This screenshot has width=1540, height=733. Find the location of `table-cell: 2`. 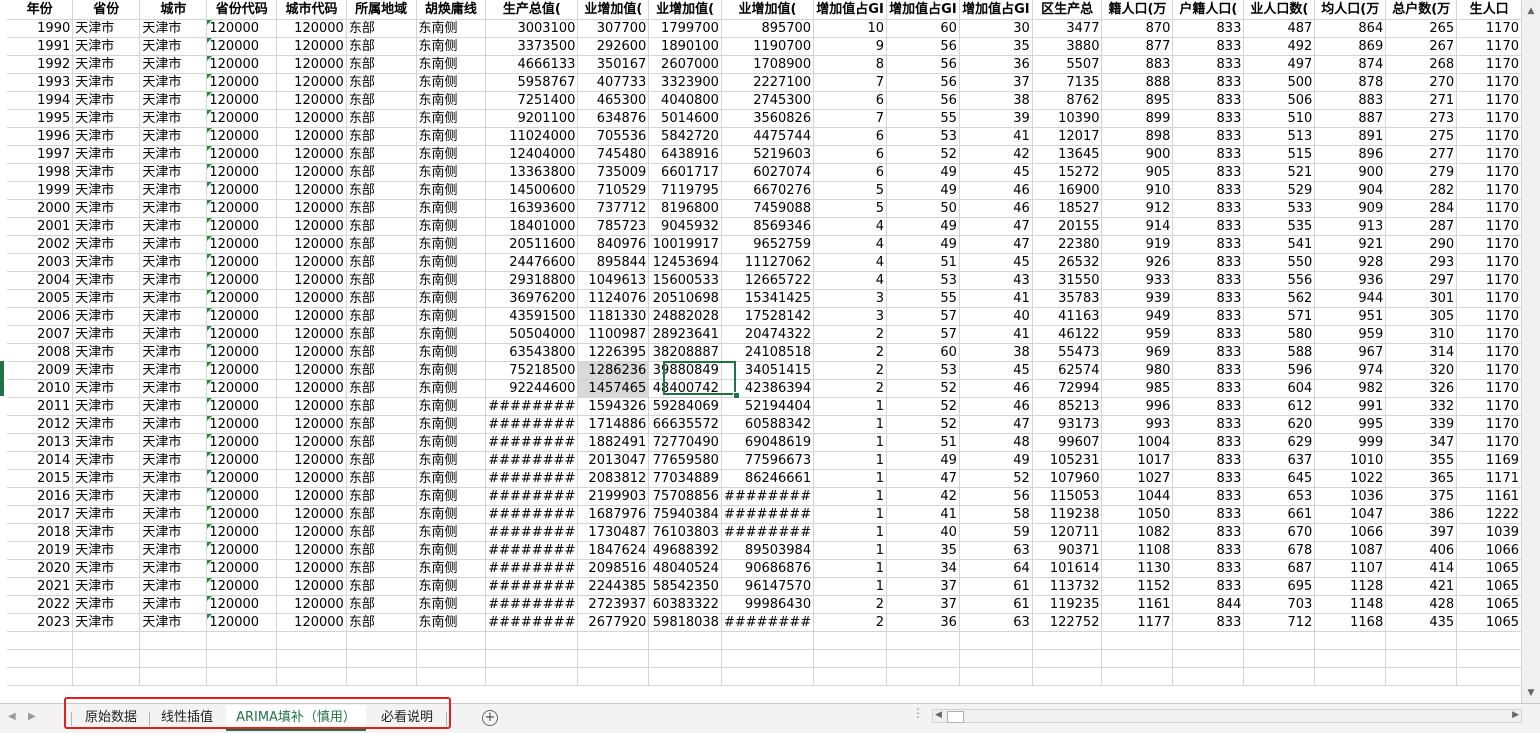

table-cell: 2 is located at coordinates (850, 334).